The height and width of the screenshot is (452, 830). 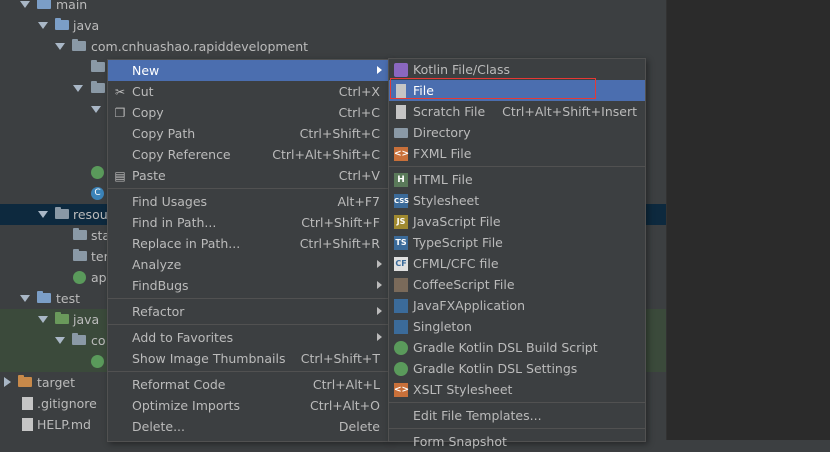 What do you see at coordinates (248, 426) in the screenshot?
I see `menu-item-delete: Delete... Delete` at bounding box center [248, 426].